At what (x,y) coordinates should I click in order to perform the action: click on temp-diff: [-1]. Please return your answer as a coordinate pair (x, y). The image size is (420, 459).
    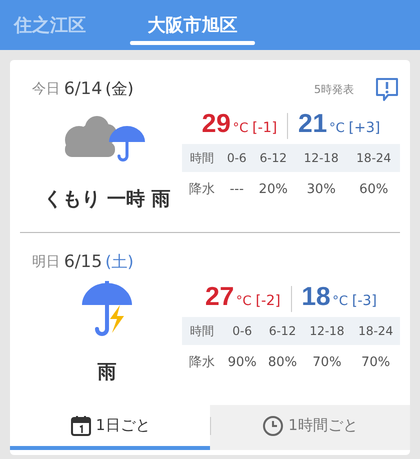
    Looking at the image, I should click on (265, 128).